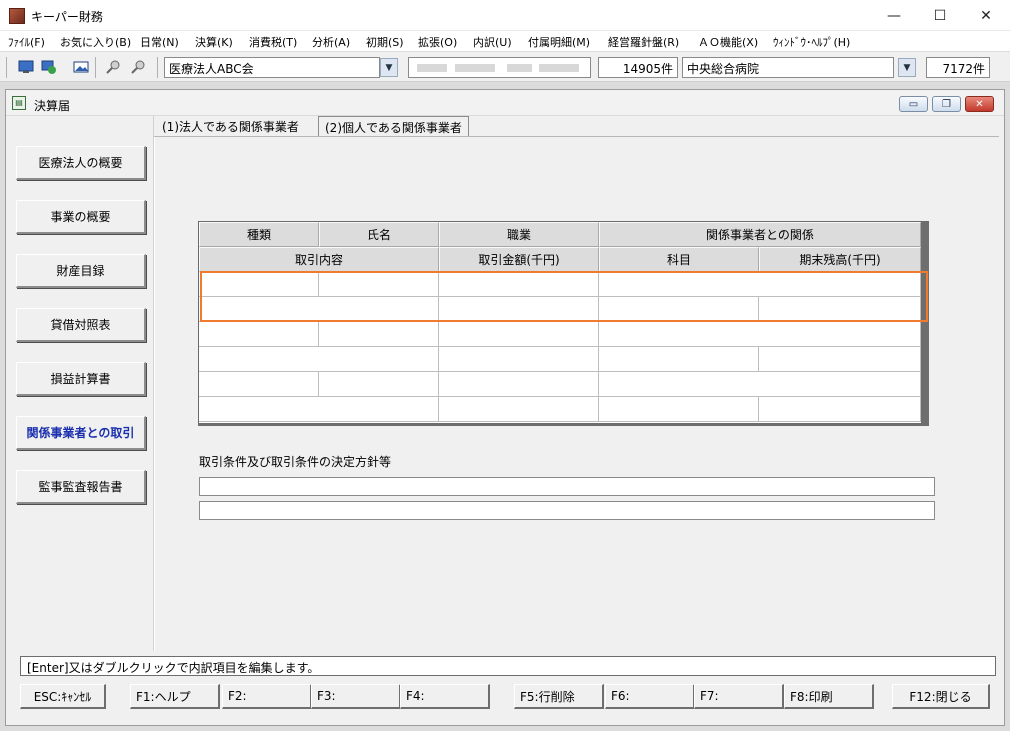 The width and height of the screenshot is (1010, 731). I want to click on sidebar-item-audit-report: 監事監査報告書, so click(81, 487).